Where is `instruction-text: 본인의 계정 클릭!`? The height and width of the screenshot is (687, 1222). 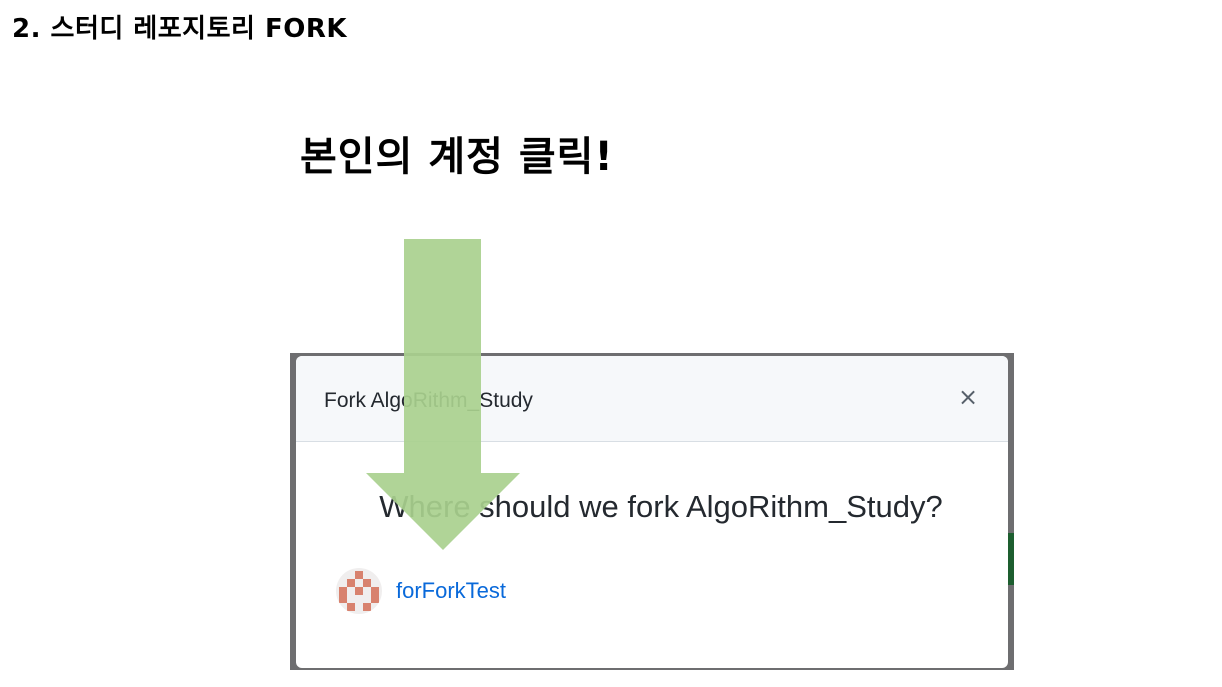
instruction-text: 본인의 계정 클릭! is located at coordinates (457, 157).